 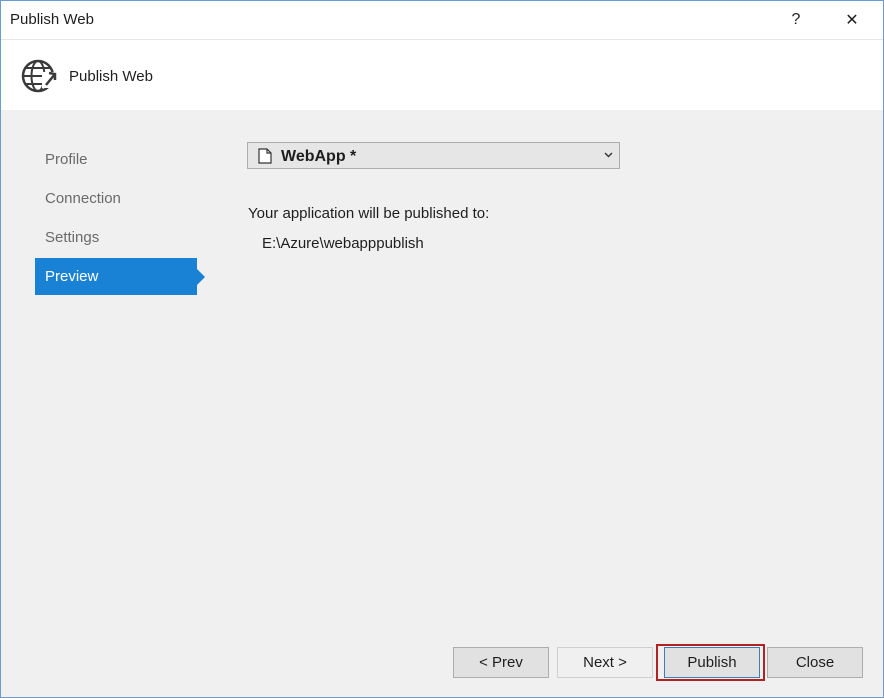 I want to click on close-button: Close, so click(x=815, y=662).